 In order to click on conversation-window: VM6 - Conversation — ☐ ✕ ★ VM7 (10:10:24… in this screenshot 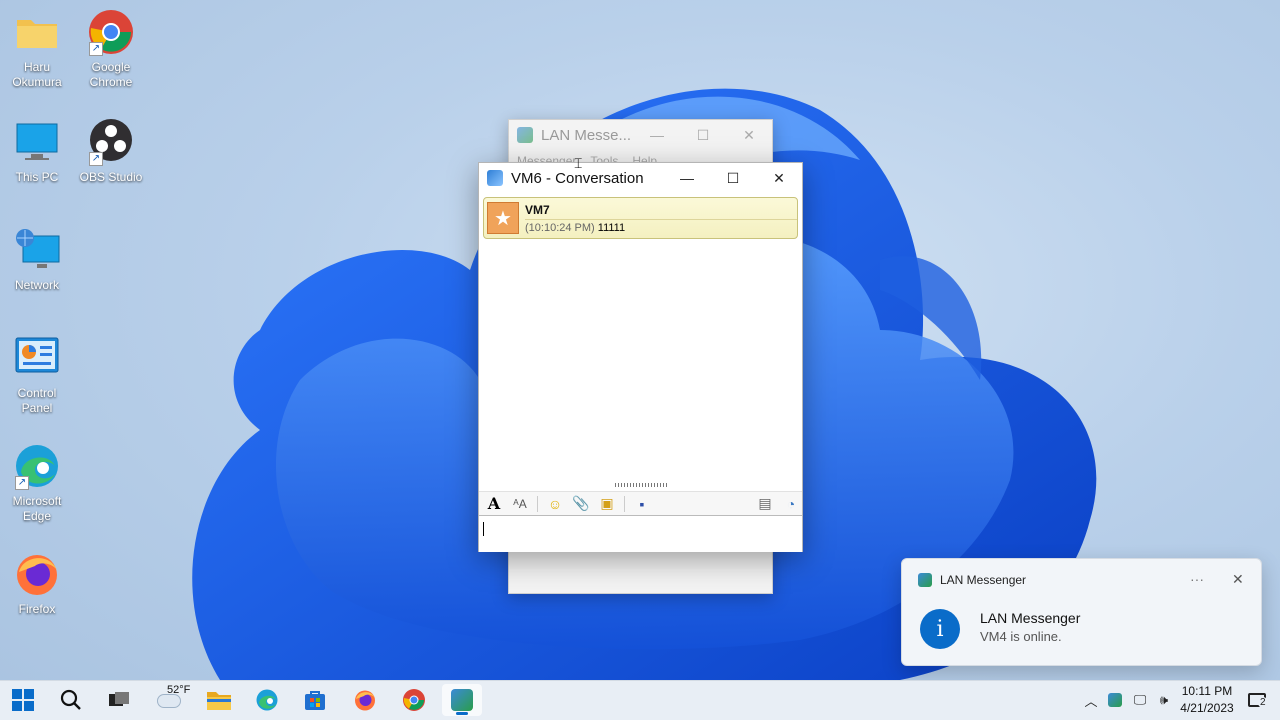, I will do `click(640, 357)`.